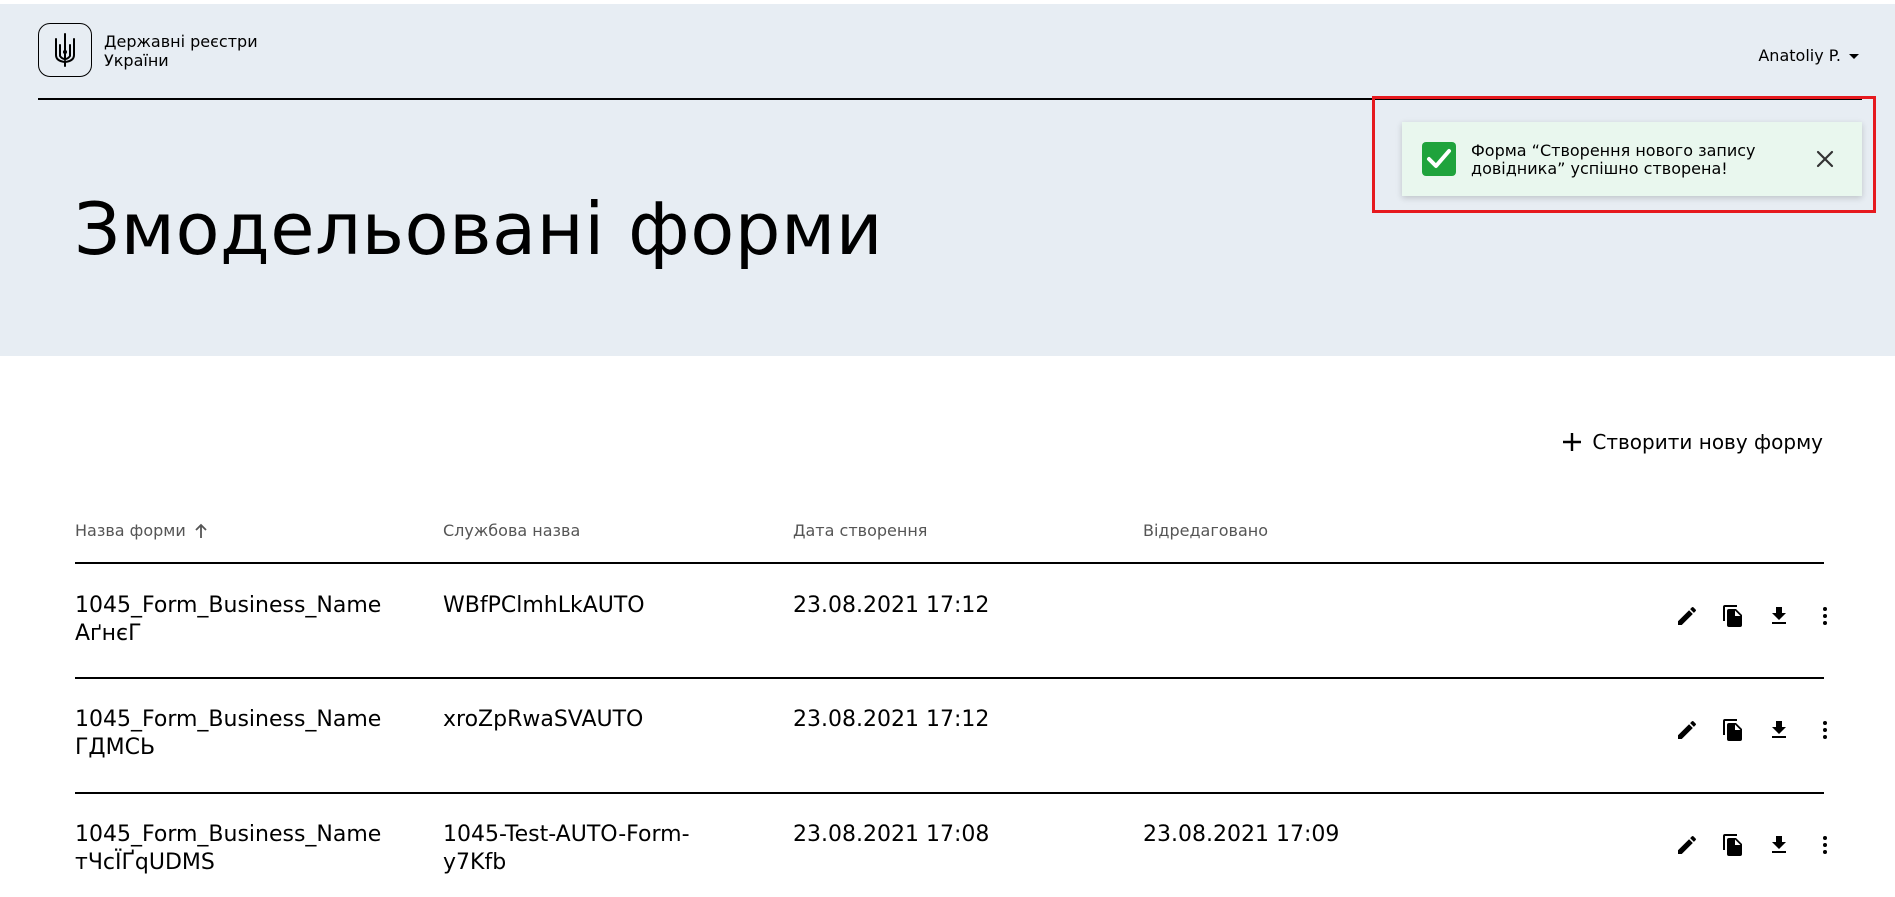 Image resolution: width=1895 pixels, height=897 pixels. What do you see at coordinates (566, 834) in the screenshot?
I see `cell-text: 1045-Test-AUTO-Form-` at bounding box center [566, 834].